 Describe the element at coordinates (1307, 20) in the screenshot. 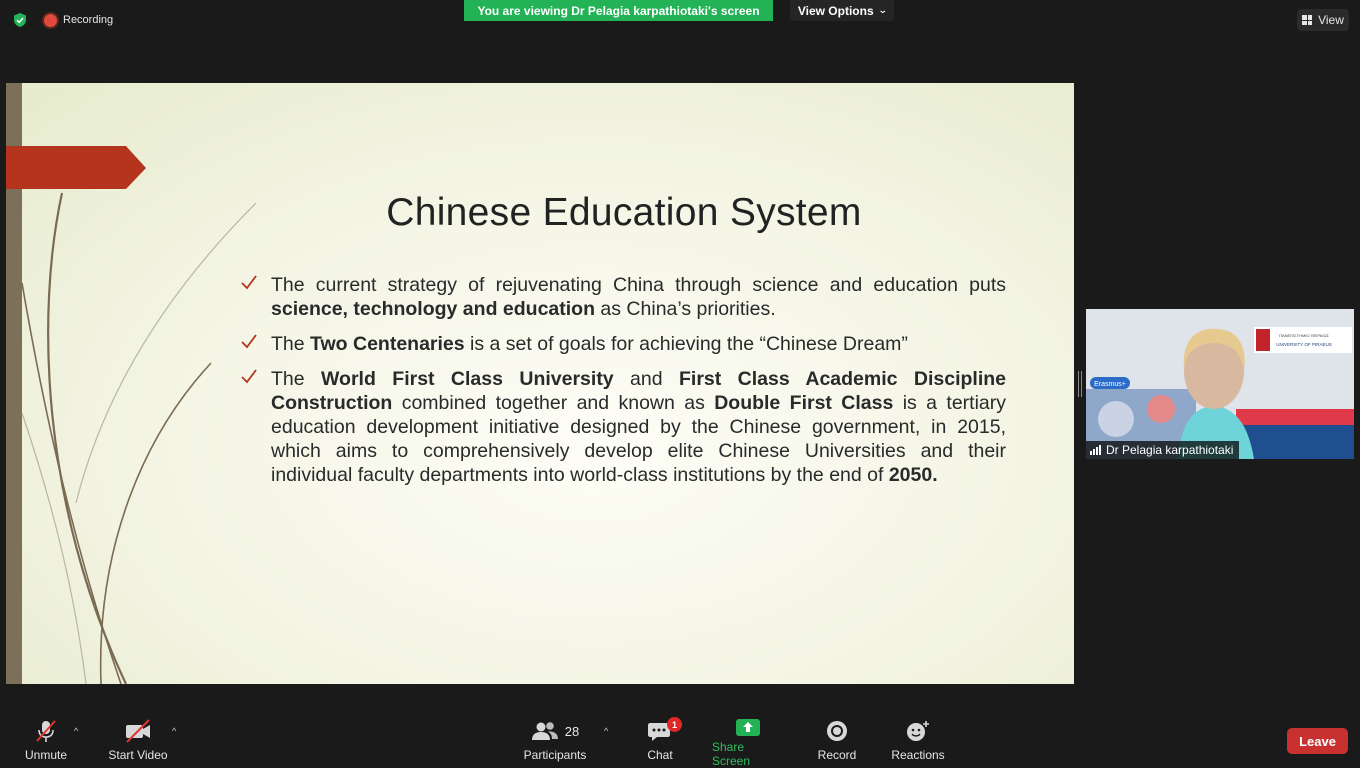

I see `grid-view-icon` at that location.